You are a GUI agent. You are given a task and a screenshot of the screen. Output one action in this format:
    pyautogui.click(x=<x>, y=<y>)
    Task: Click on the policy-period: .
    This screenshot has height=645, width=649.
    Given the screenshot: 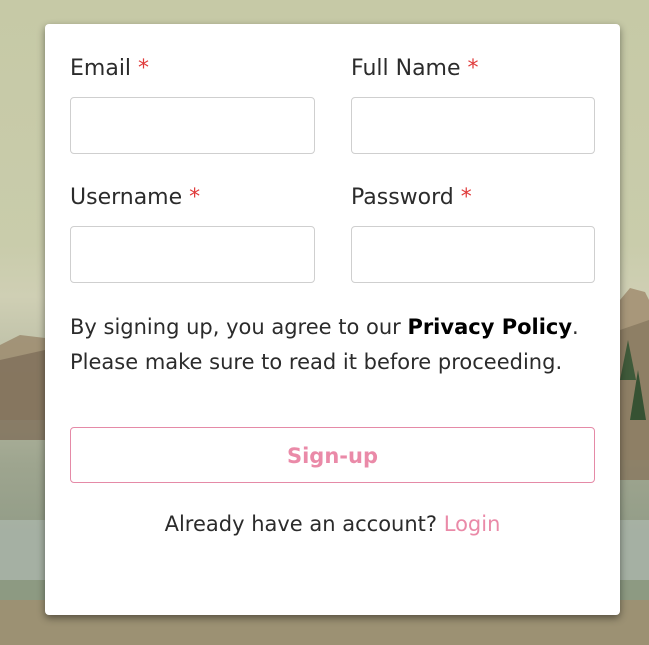 What is the action you would take?
    pyautogui.click(x=575, y=327)
    